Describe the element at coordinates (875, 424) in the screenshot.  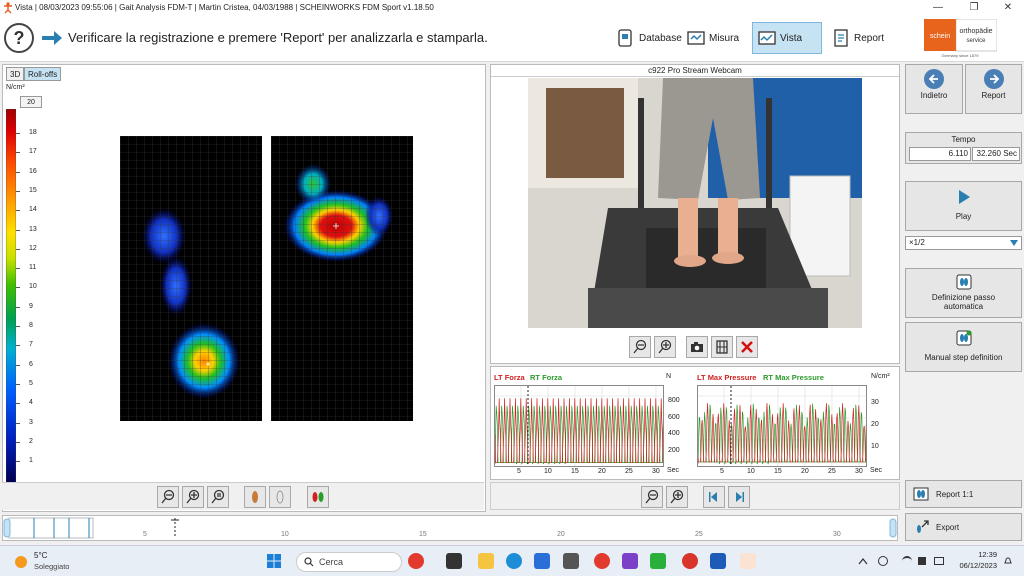
I see `y-tick-label: 20` at that location.